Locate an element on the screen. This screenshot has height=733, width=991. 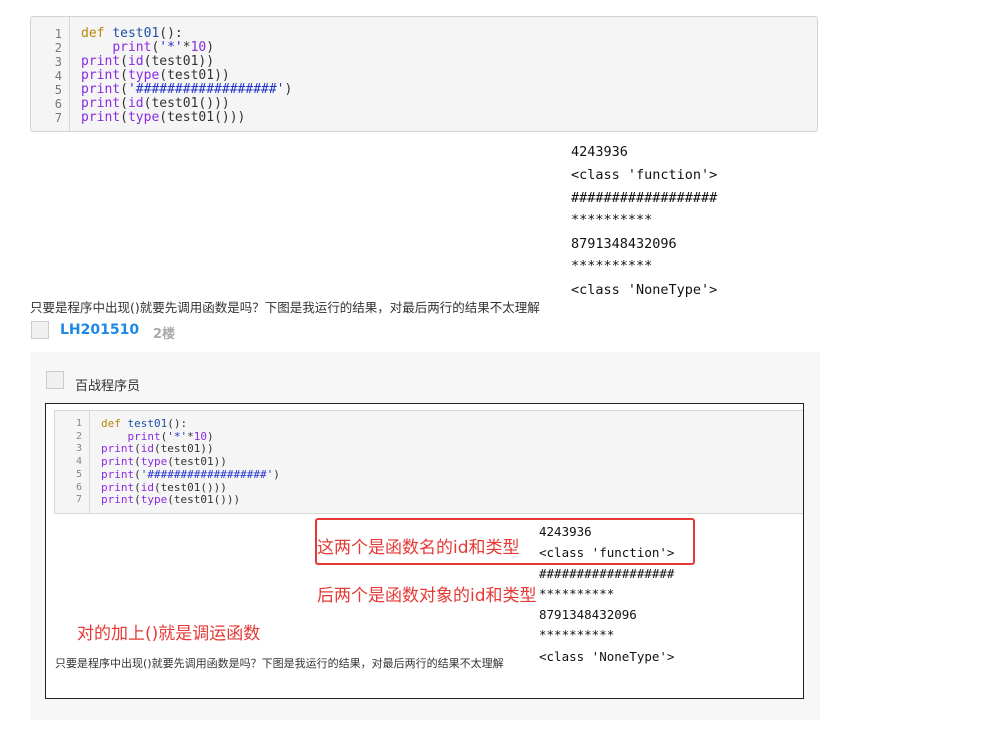
code-line: def test01(): is located at coordinates (132, 34).